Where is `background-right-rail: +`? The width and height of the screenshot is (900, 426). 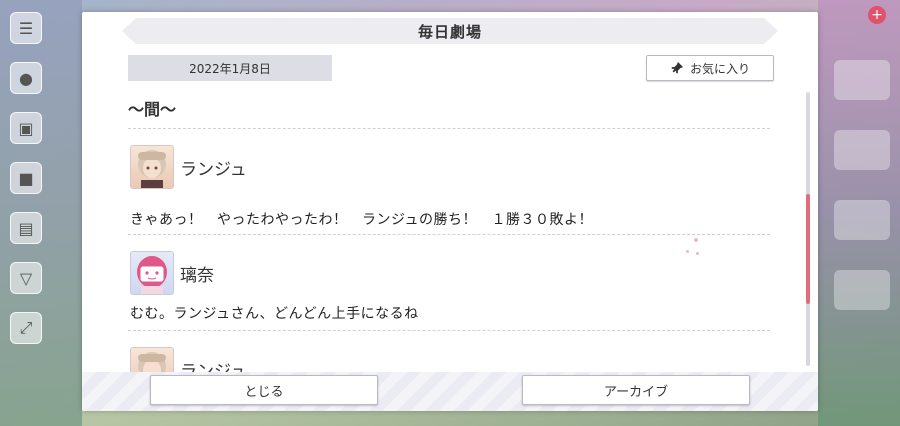 background-right-rail: + is located at coordinates (859, 213).